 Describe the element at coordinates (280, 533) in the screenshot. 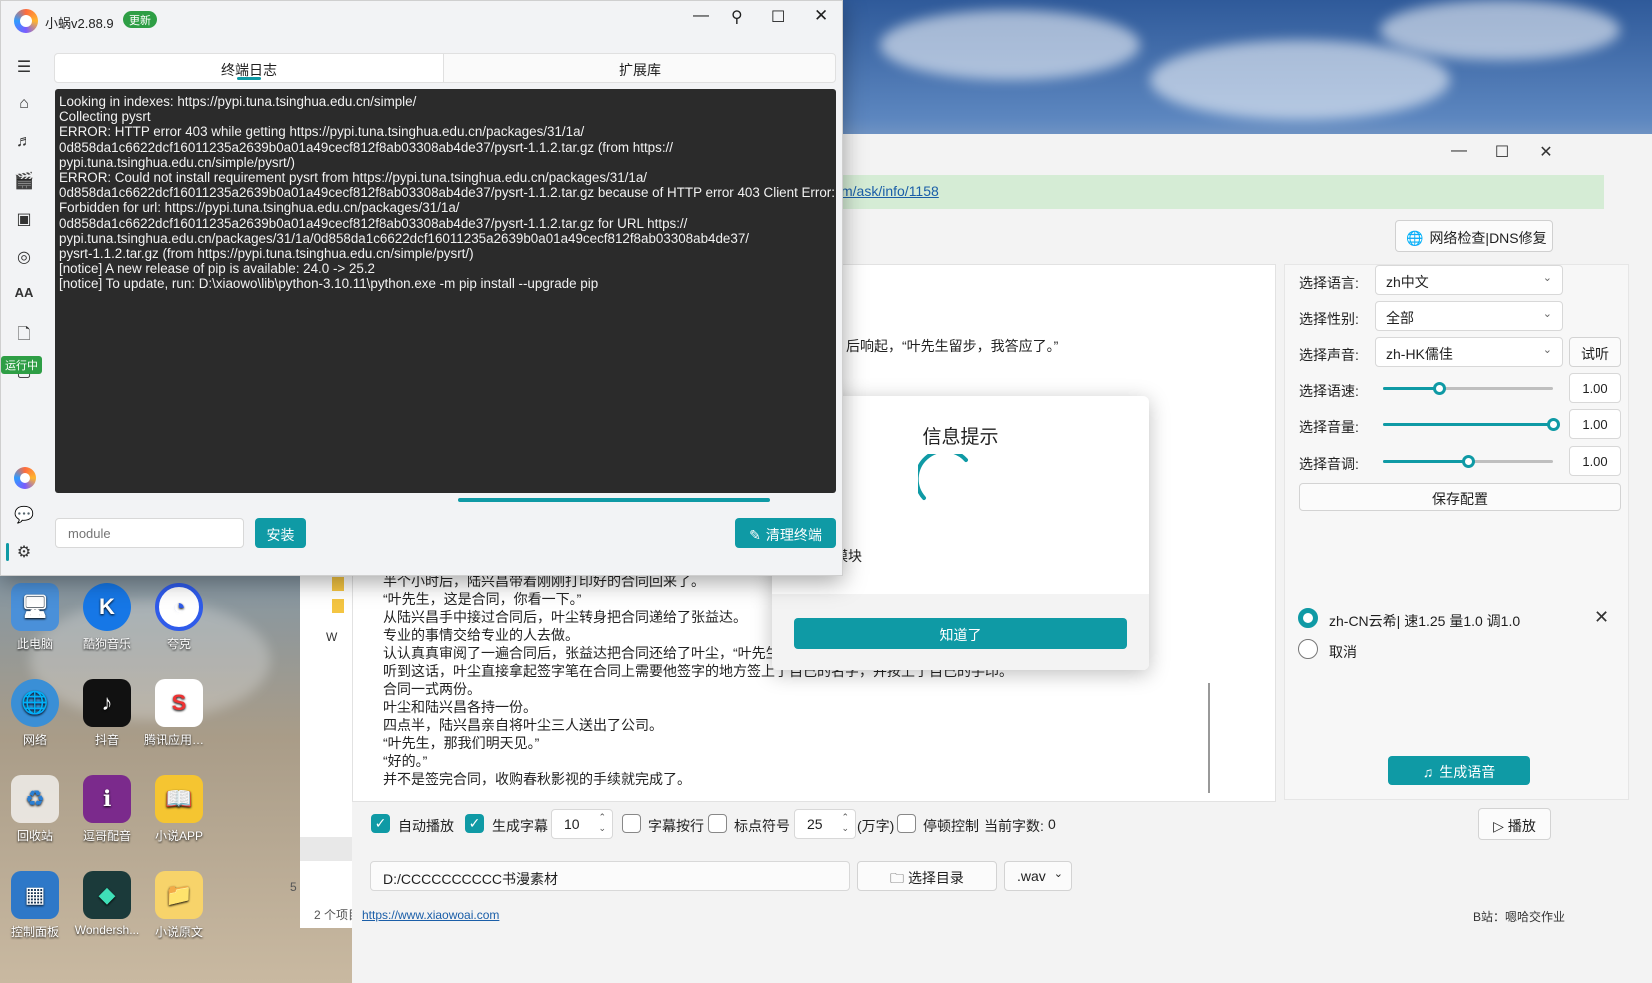

I see `install-button: 安装` at that location.